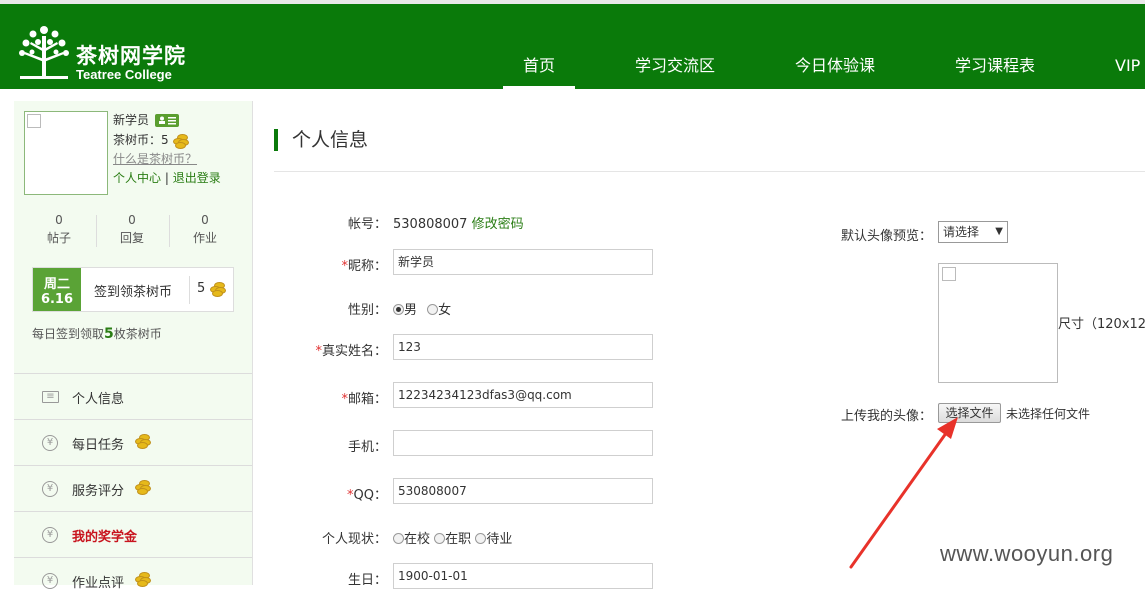 The width and height of the screenshot is (1145, 603). Describe the element at coordinates (675, 70) in the screenshot. I see `nav-forum: 学习交流区` at that location.